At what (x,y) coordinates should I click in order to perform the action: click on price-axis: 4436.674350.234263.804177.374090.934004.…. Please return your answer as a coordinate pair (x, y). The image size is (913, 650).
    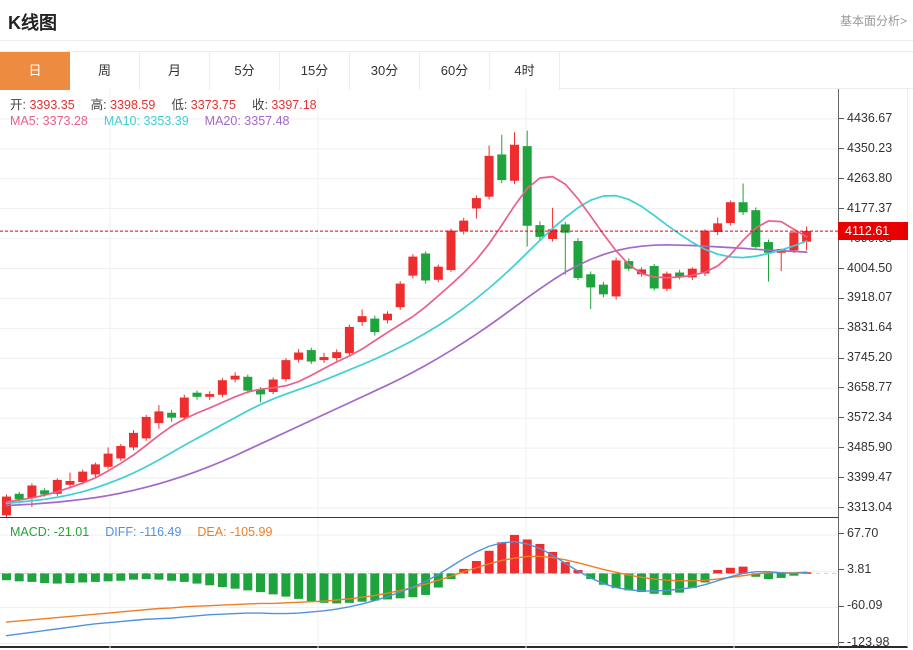
    Looking at the image, I should click on (873, 369).